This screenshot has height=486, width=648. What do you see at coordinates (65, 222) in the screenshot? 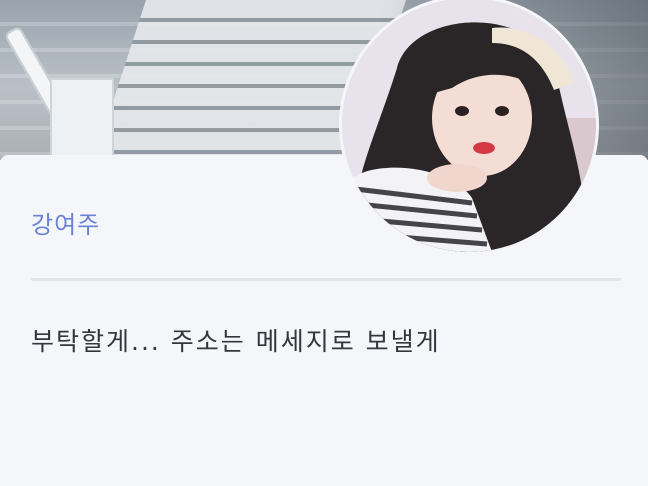
I see `sender-name: 강여주` at bounding box center [65, 222].